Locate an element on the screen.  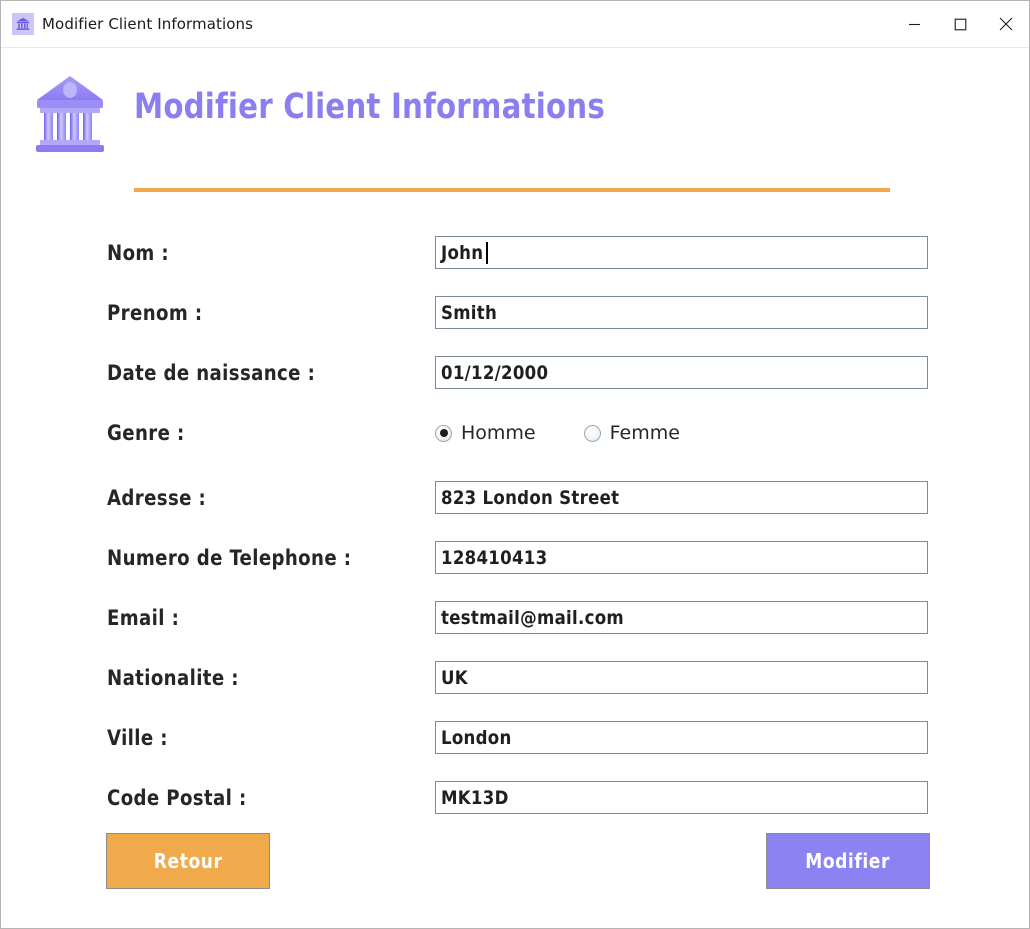
form-row-telephone: Numero de Telephone : 128410413 is located at coordinates (515, 558).